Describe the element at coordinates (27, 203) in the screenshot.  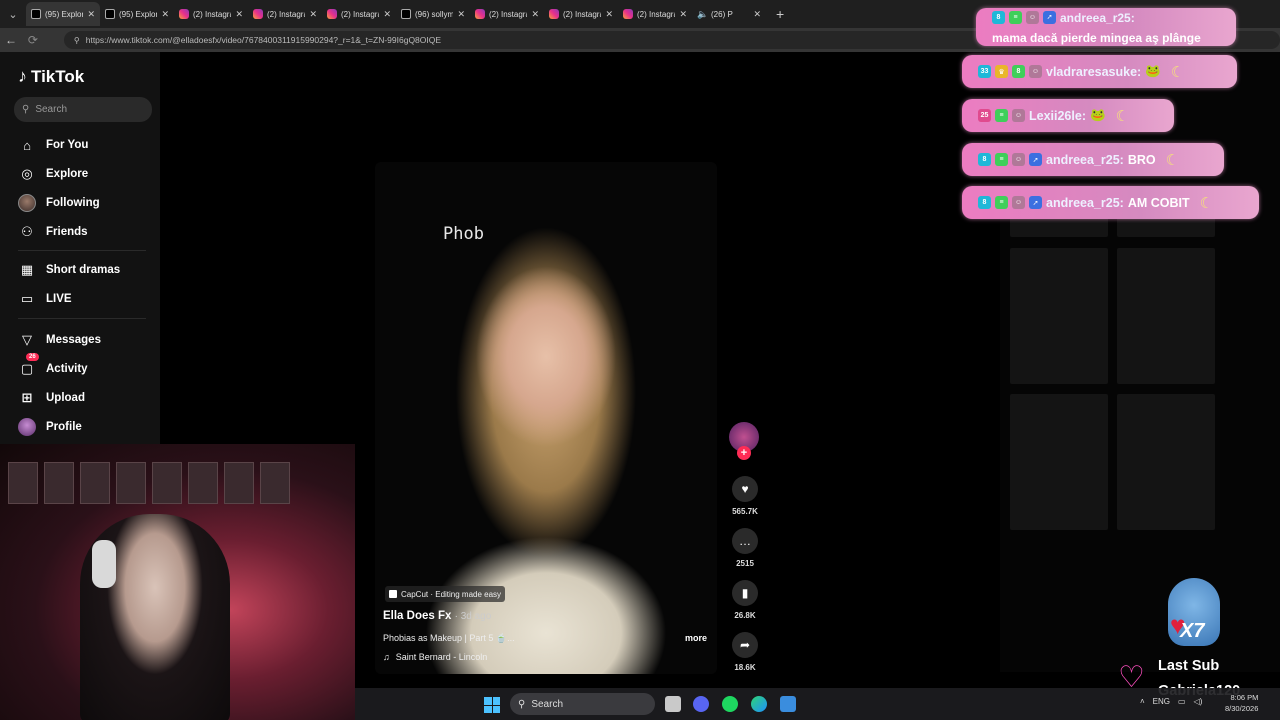
I see `avatar` at that location.